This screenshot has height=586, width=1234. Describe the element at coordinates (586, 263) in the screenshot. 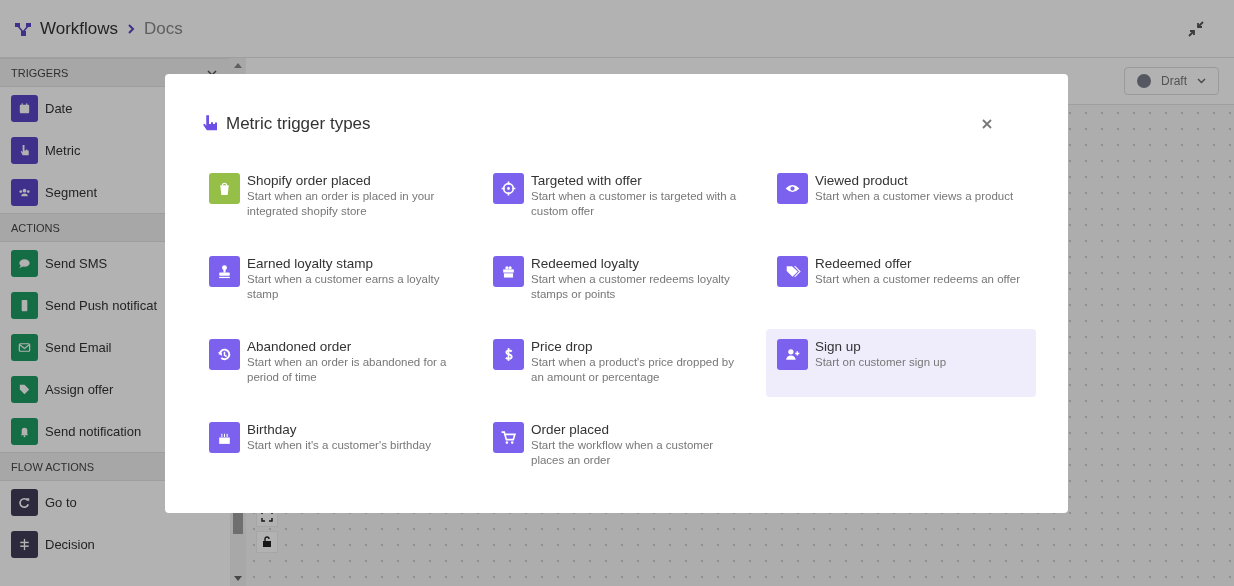

I see `option-title: Redeemed loyalty` at that location.